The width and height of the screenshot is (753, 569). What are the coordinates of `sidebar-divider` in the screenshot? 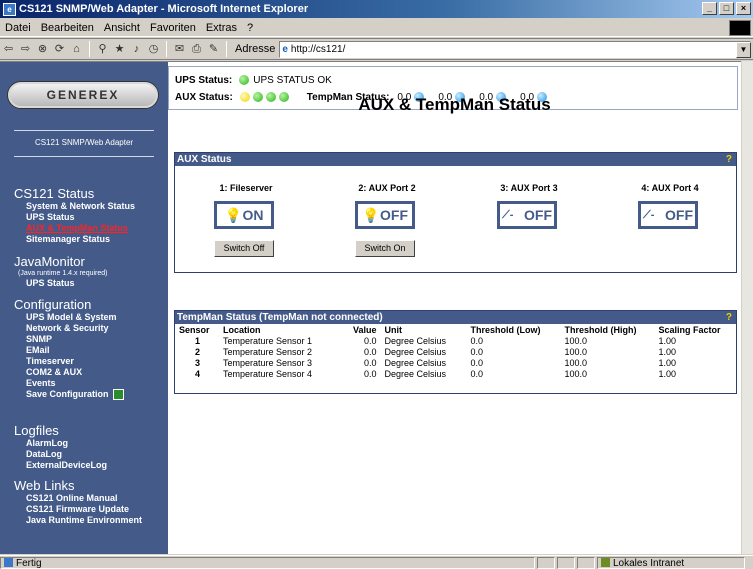 It's located at (84, 130).